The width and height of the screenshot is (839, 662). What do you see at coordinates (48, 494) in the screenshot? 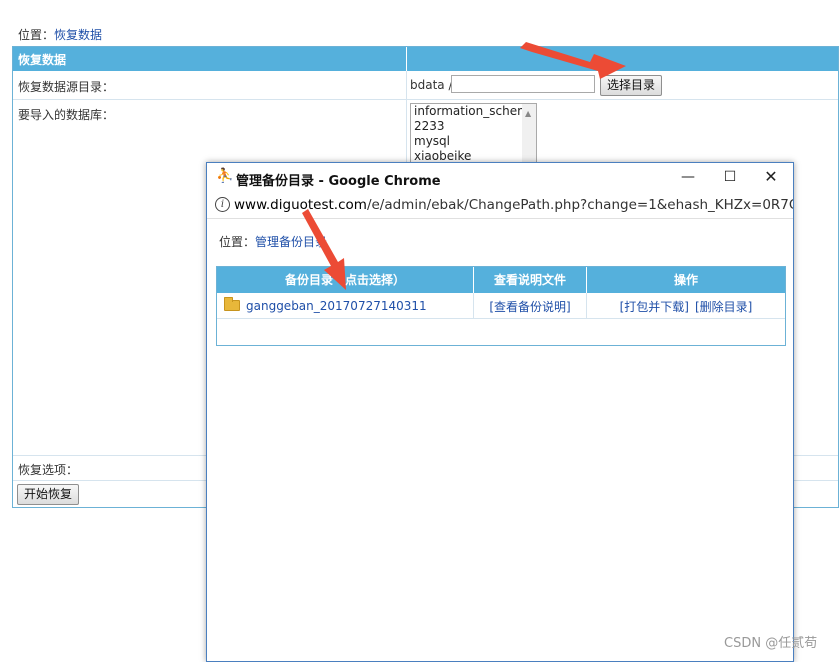
I see `start-restore-button: 开始恢复` at bounding box center [48, 494].